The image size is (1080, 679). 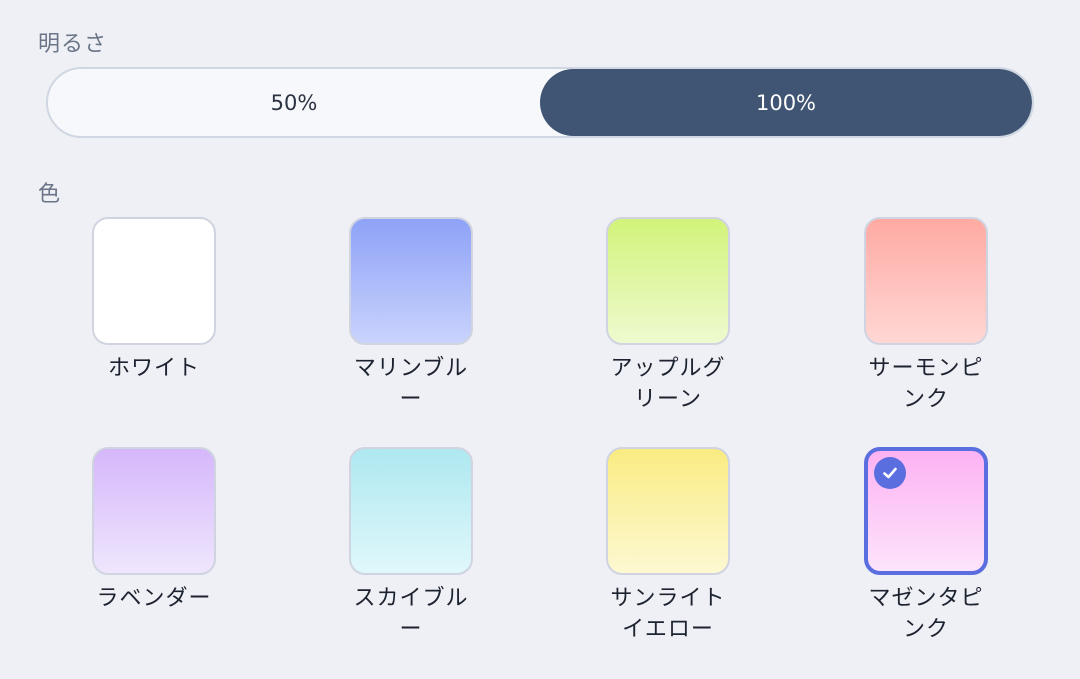 What do you see at coordinates (890, 473) in the screenshot?
I see `checkmark-icon` at bounding box center [890, 473].